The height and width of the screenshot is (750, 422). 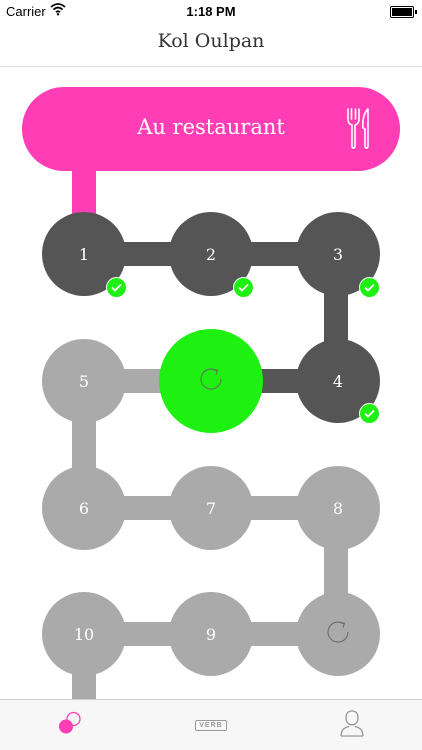 I want to click on level-number: 2, so click(x=211, y=254).